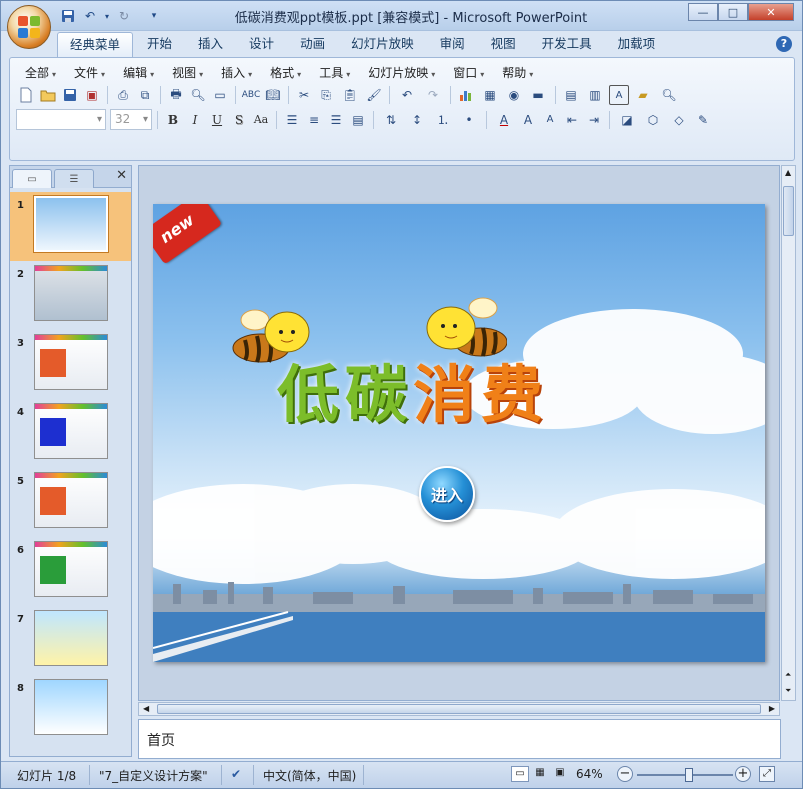 Image resolution: width=803 pixels, height=789 pixels. I want to click on slide-thumbnail: 5, so click(70, 502).